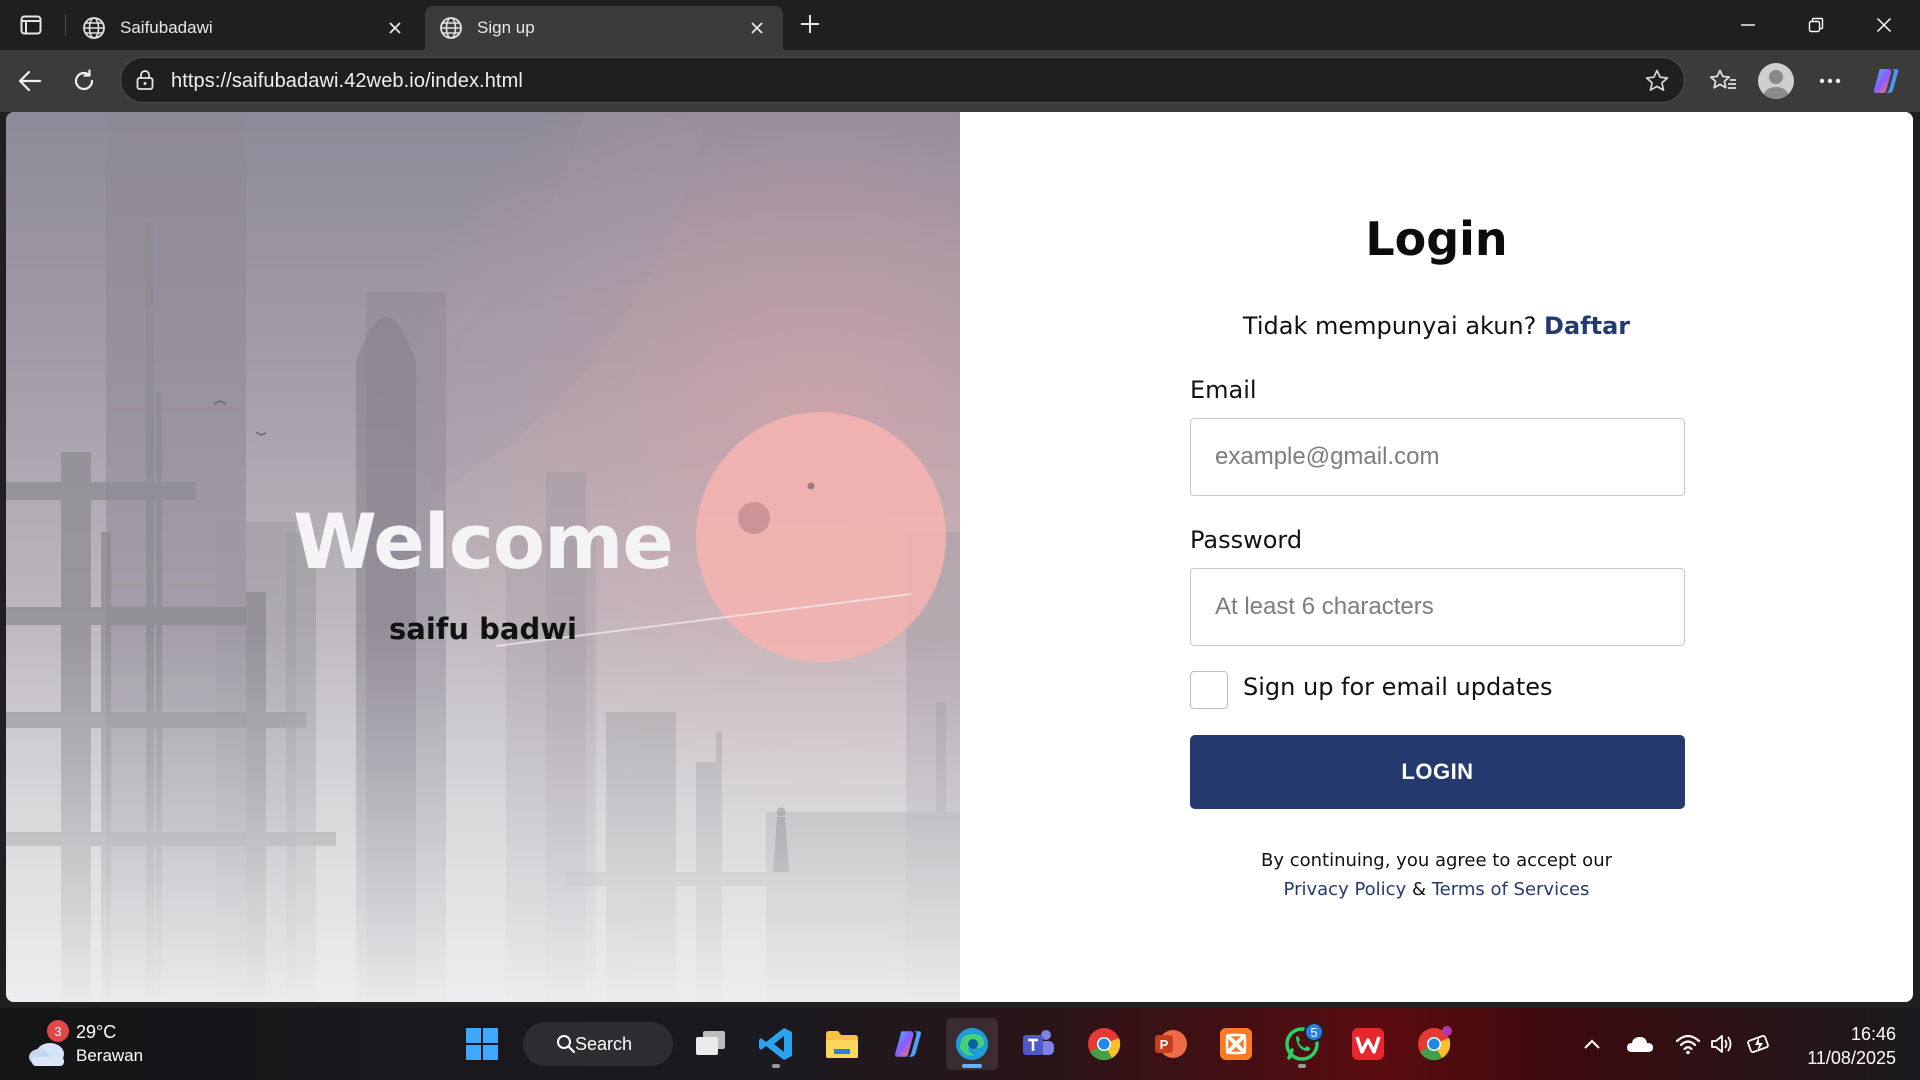 This screenshot has height=1080, width=1920. Describe the element at coordinates (1851, 1058) in the screenshot. I see `clock-date: 11/08/2025` at that location.